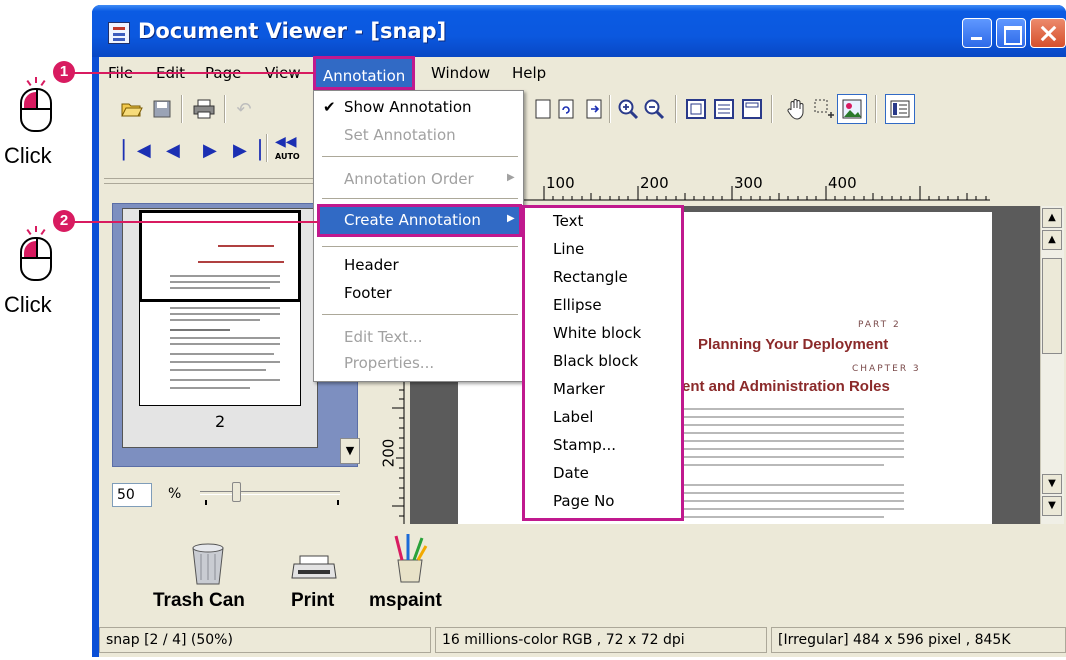  Describe the element at coordinates (583, 501) in the screenshot. I see `submenu-item-page-no: Page No` at that location.